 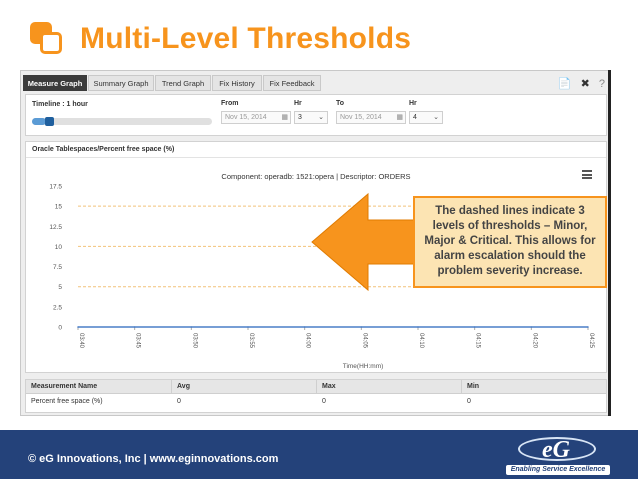 I want to click on slide-logo-icon, so click(x=47, y=39).